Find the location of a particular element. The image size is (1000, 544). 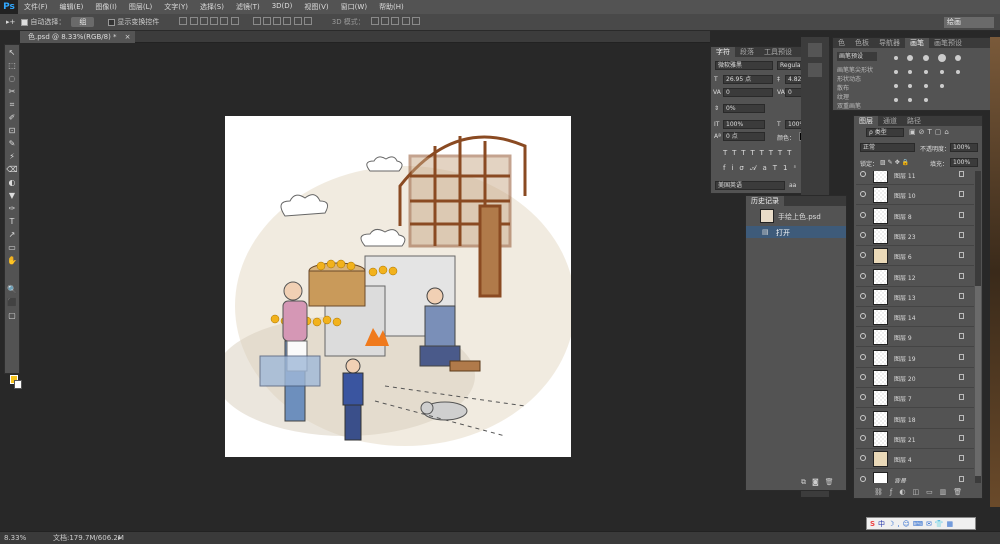

workspace-dropdown: 绘画 is located at coordinates (969, 22).